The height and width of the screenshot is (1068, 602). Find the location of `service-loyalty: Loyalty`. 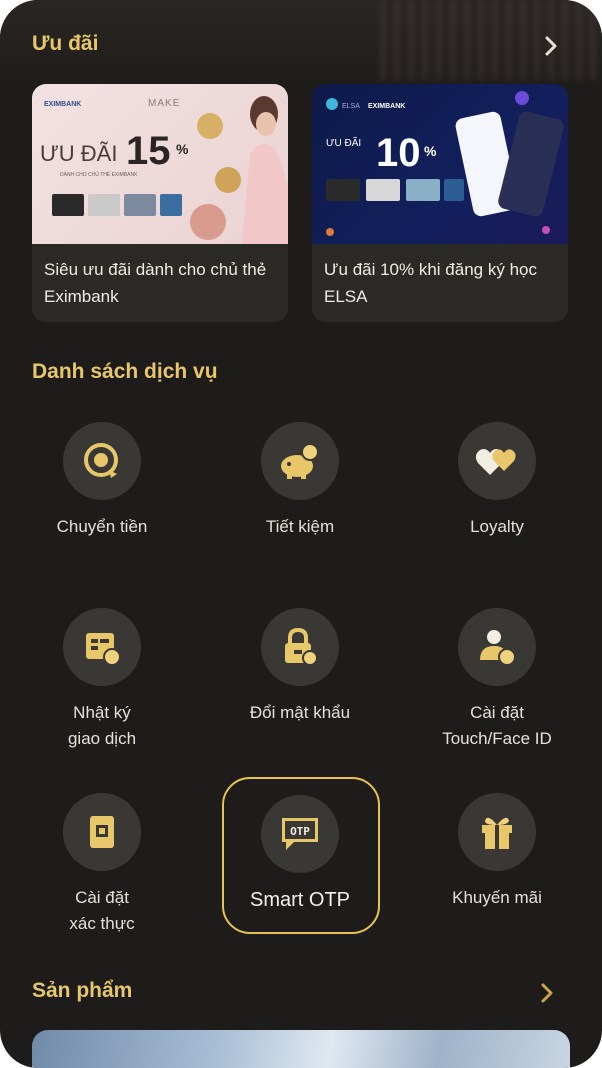

service-loyalty: Loyalty is located at coordinates (497, 492).